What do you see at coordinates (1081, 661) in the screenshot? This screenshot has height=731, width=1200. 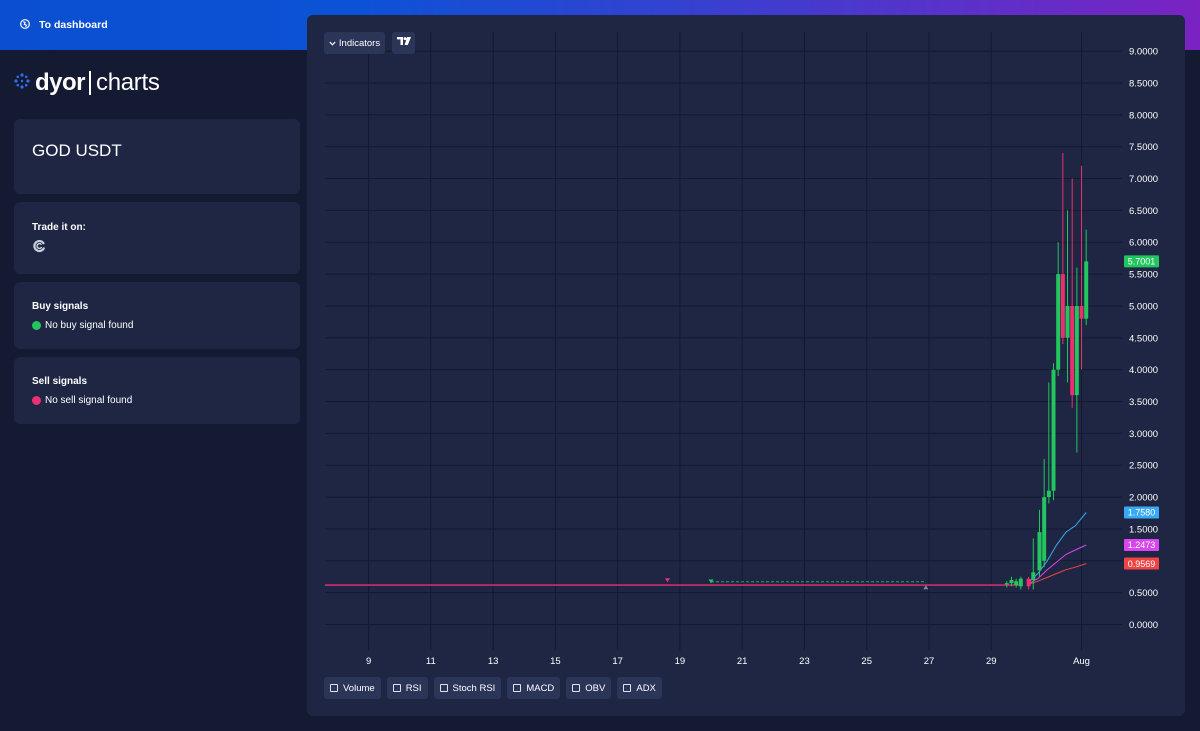 I see `x-tick-label: Aug` at bounding box center [1081, 661].